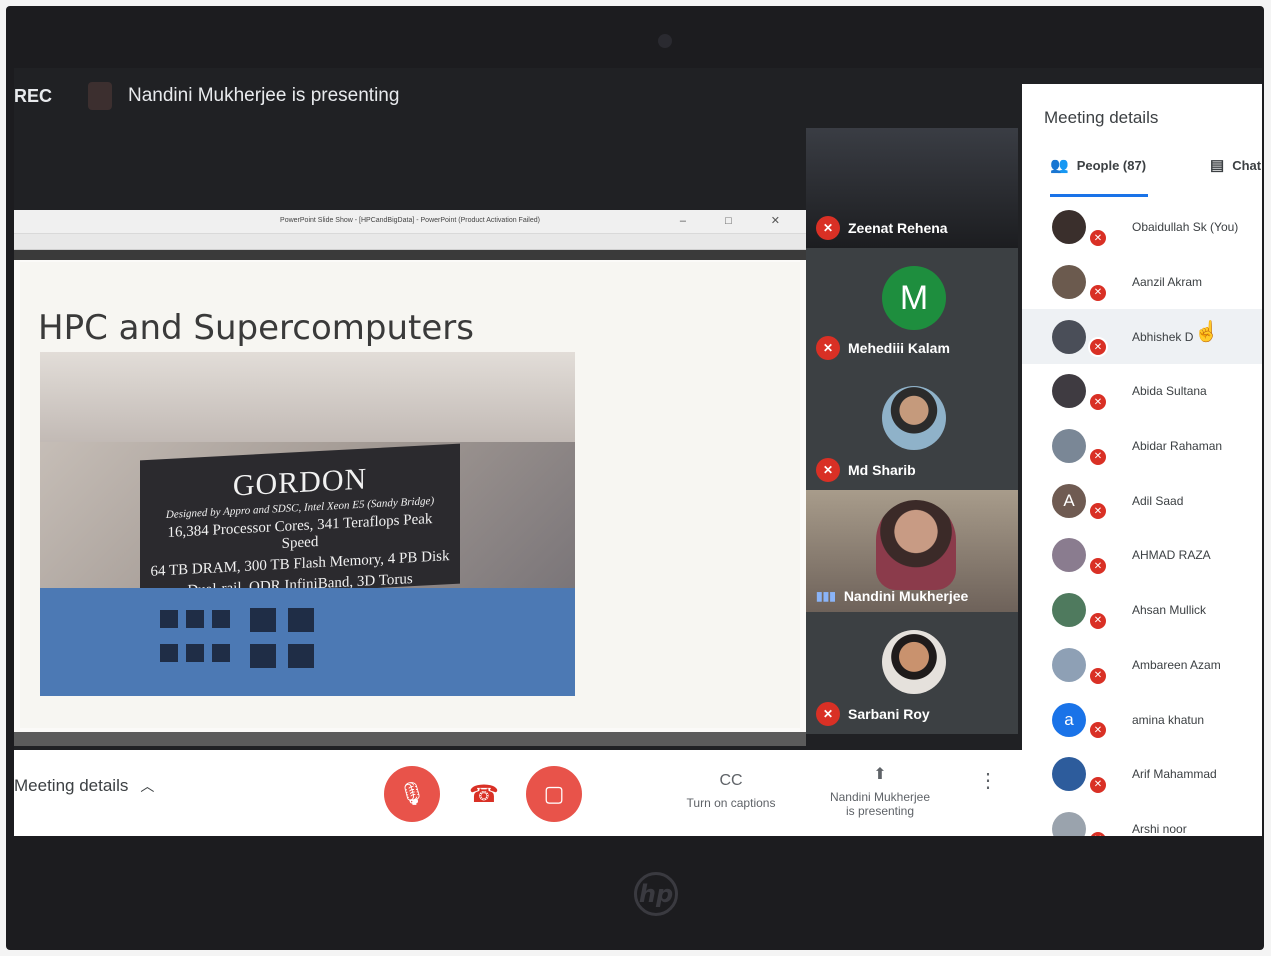 The image size is (1271, 956). Describe the element at coordinates (1235, 165) in the screenshot. I see `tab-chat: ▤ Chat` at that location.